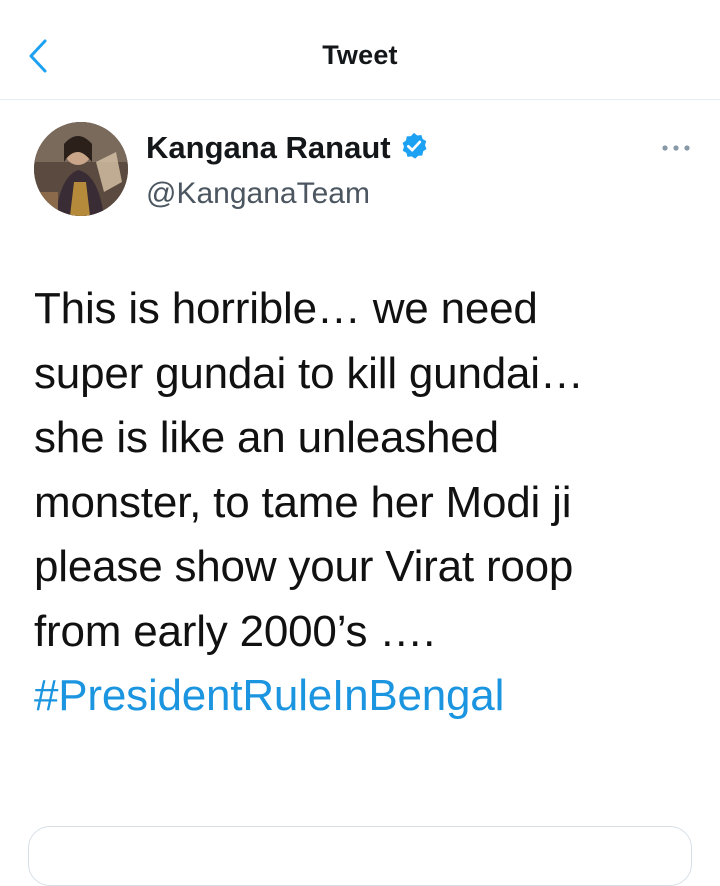 This screenshot has height=886, width=720. I want to click on author-name: Kangana Ranaut, so click(268, 148).